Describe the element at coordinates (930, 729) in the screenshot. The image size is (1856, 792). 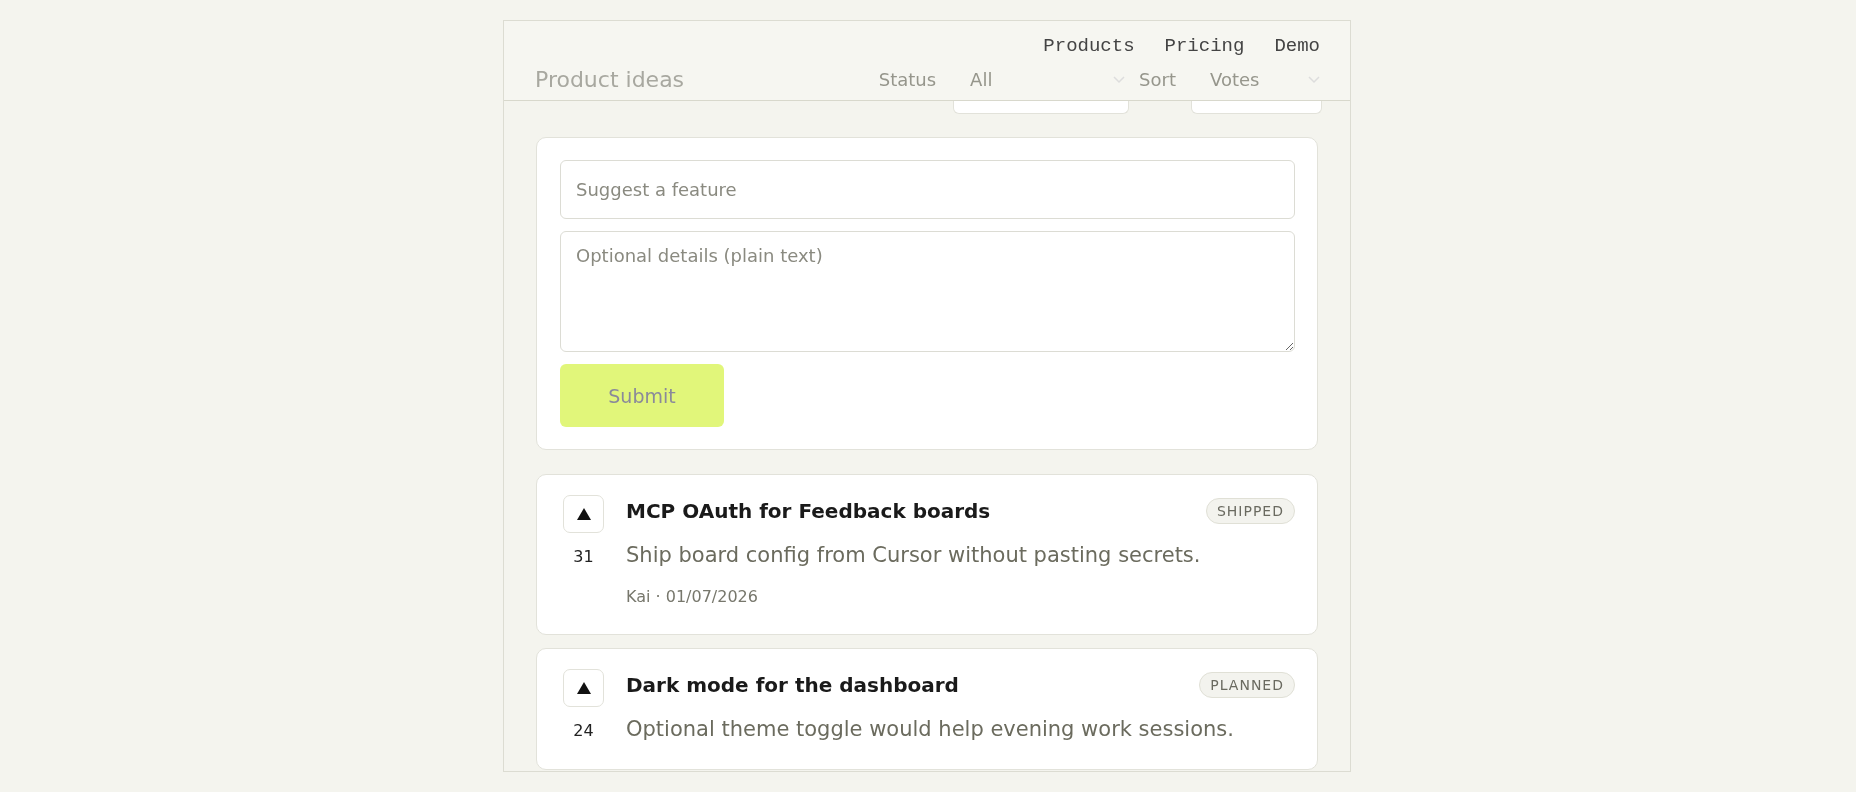
I see `idea-description: Optional theme toggle would help evening work sessions.` at that location.